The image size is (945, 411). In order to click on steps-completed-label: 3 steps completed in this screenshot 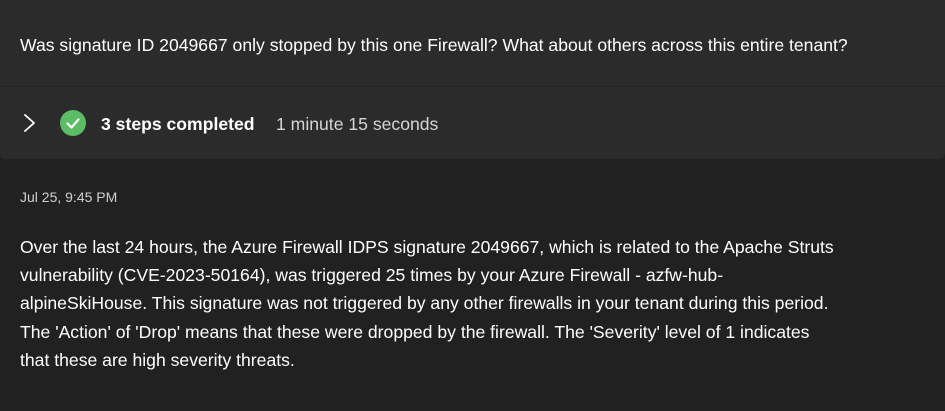, I will do `click(178, 124)`.